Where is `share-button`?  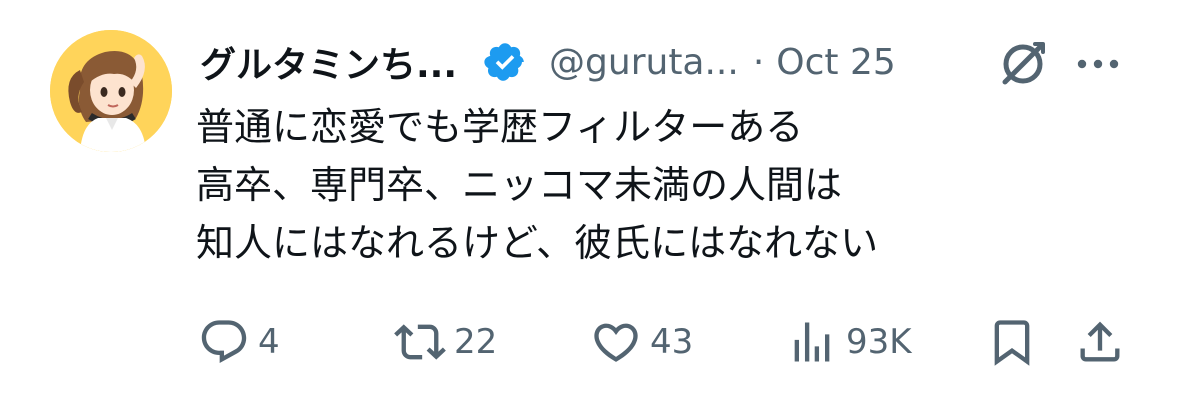 share-button is located at coordinates (1100, 342).